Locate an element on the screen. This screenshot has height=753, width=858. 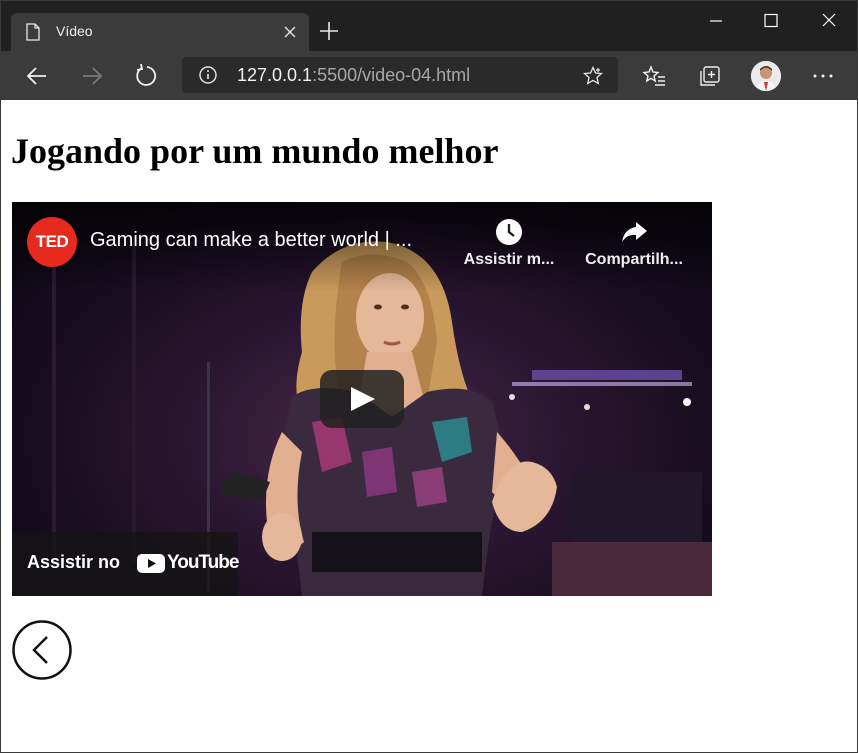
url-text: 127.0.0.1:5500/video-04.html is located at coordinates (353, 75).